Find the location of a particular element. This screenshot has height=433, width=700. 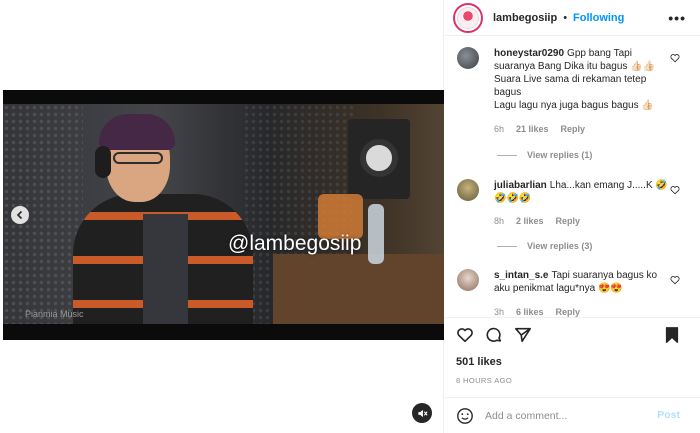

comment-meta: 3h 6 likes Reply is located at coordinates (537, 312).